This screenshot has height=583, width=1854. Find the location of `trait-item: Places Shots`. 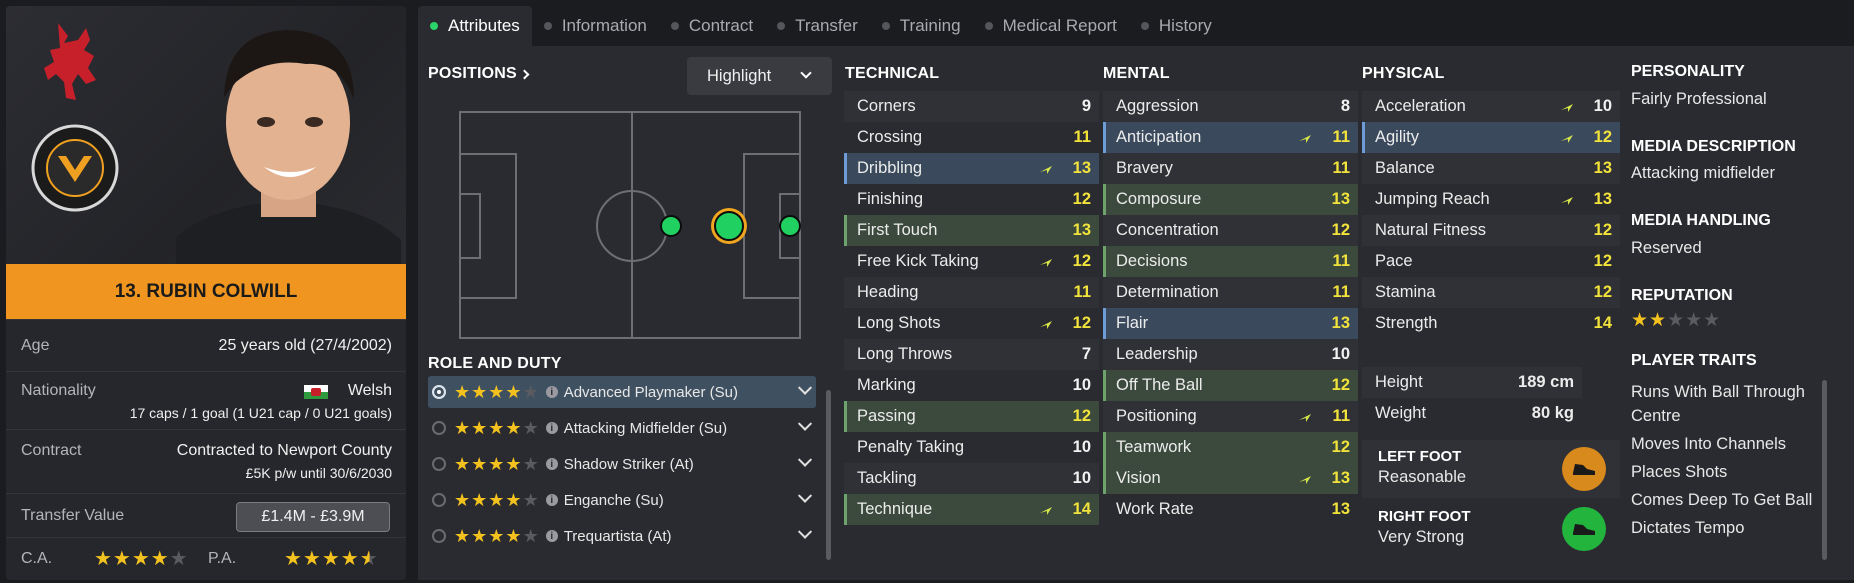

trait-item: Places Shots is located at coordinates (1679, 472).